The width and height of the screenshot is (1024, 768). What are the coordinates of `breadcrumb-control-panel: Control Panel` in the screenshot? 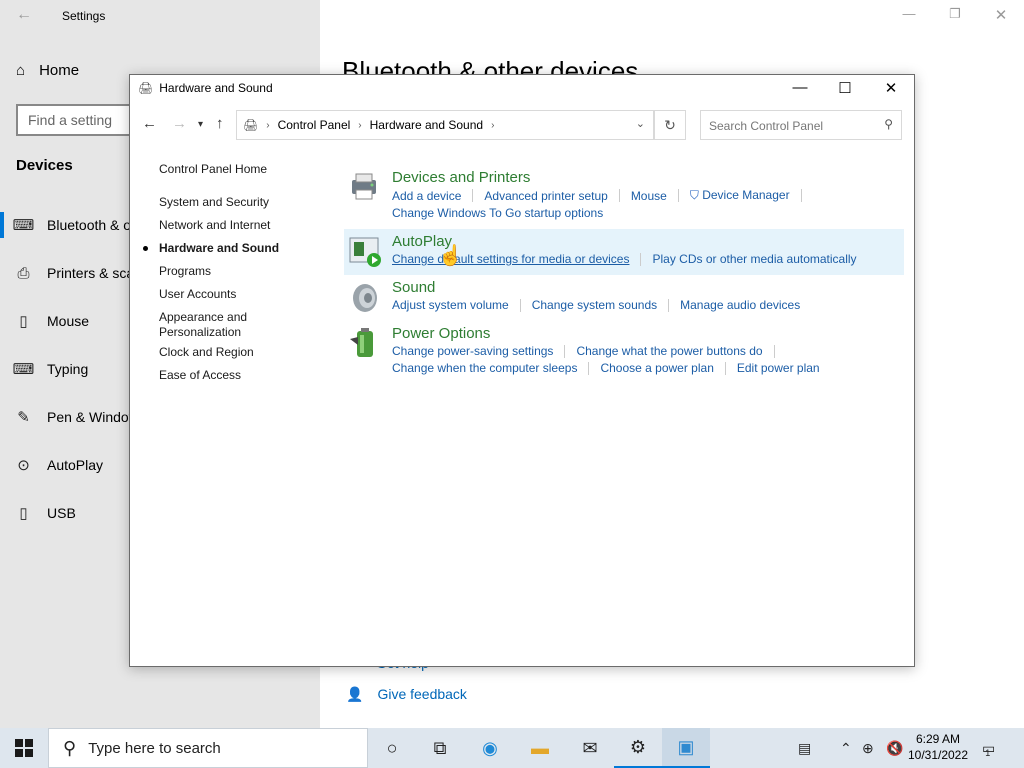 It's located at (314, 125).